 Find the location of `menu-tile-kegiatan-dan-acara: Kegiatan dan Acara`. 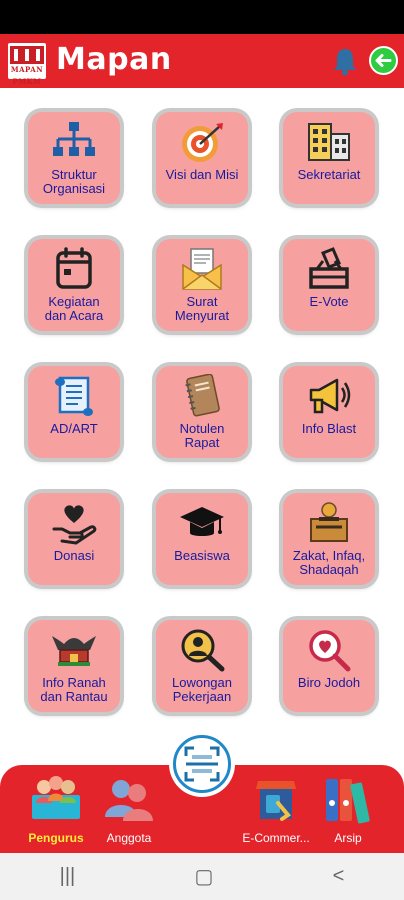

menu-tile-kegiatan-dan-acara: Kegiatan dan Acara is located at coordinates (74, 285).